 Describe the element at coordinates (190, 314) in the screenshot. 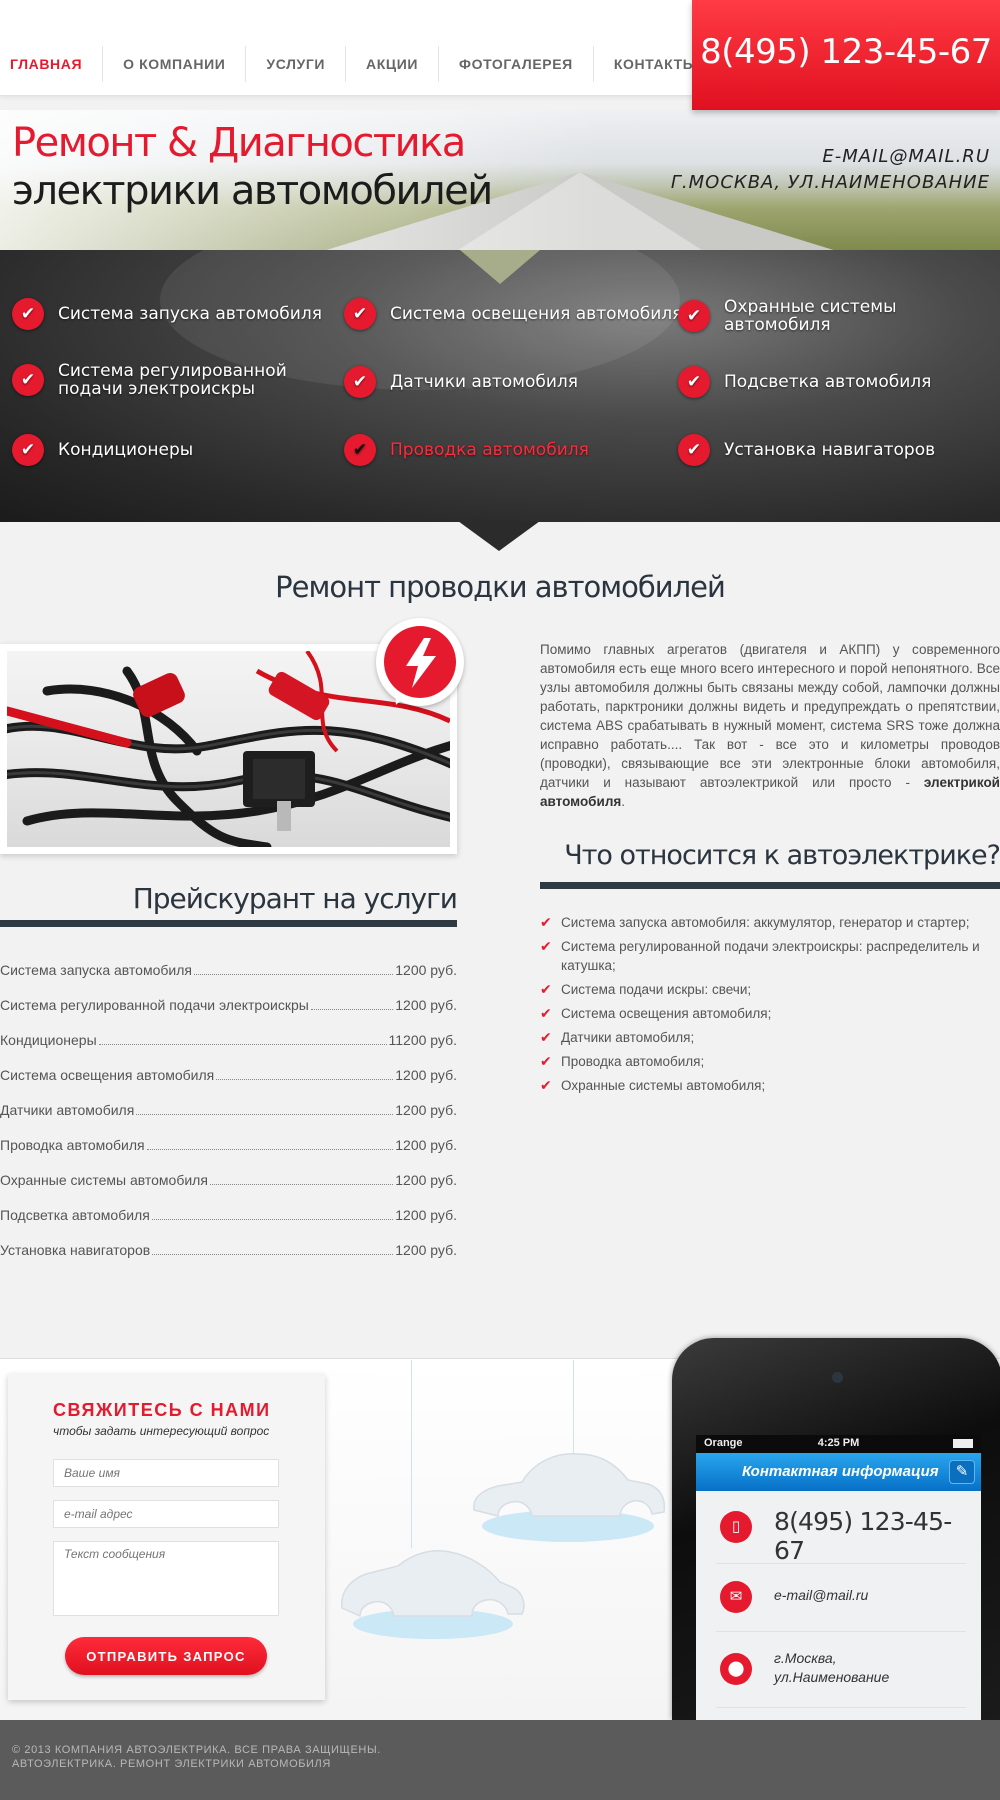

I see `service-label: Система запуска автомобиля` at that location.